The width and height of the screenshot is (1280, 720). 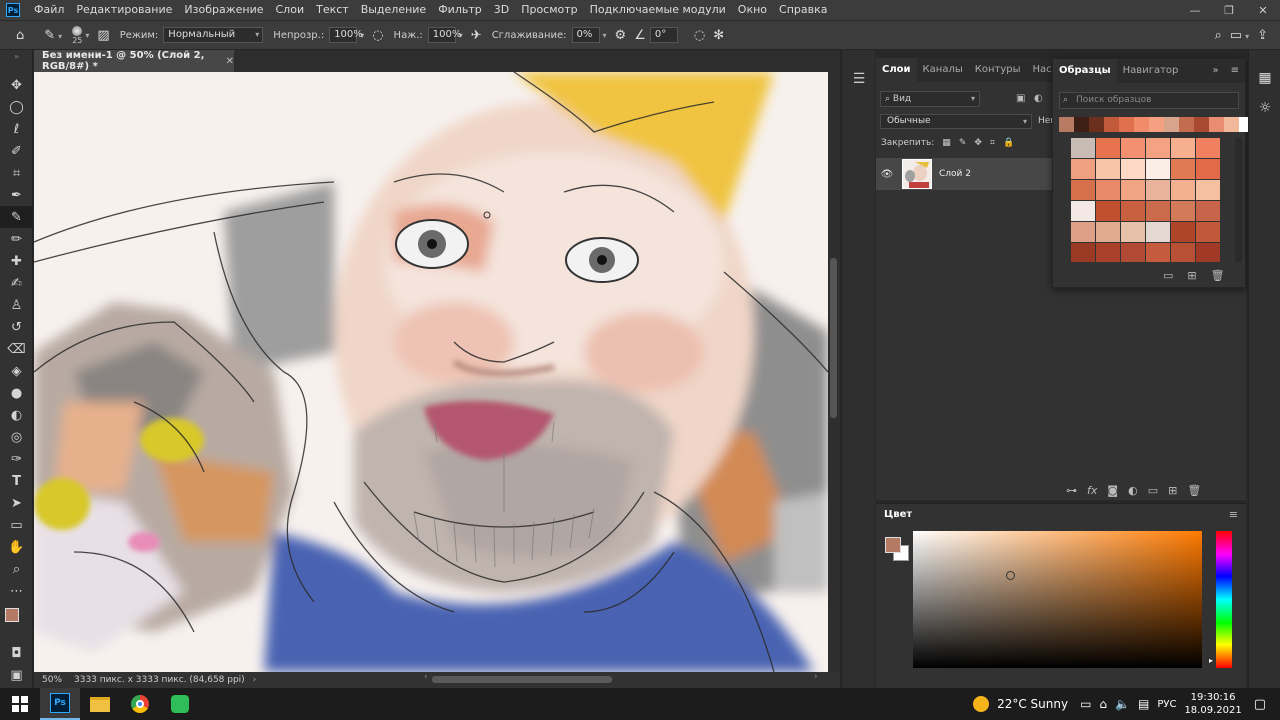 I want to click on menu-file: Файл, so click(x=49, y=10).